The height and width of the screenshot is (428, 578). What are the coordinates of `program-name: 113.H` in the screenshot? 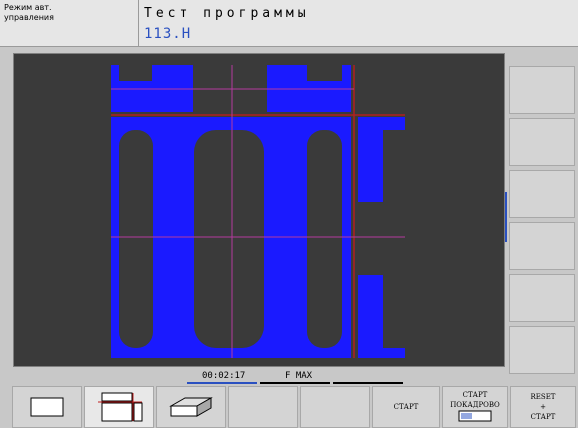 It's located at (168, 34).